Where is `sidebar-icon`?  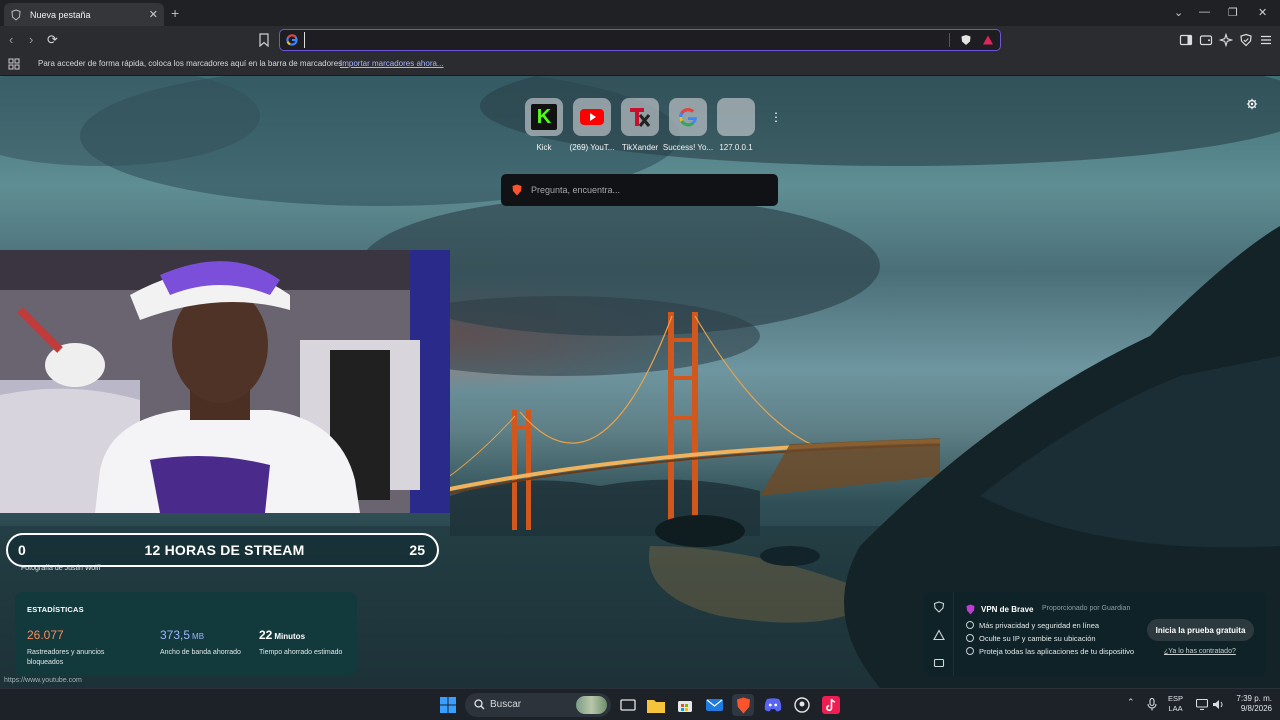 sidebar-icon is located at coordinates (1186, 40).